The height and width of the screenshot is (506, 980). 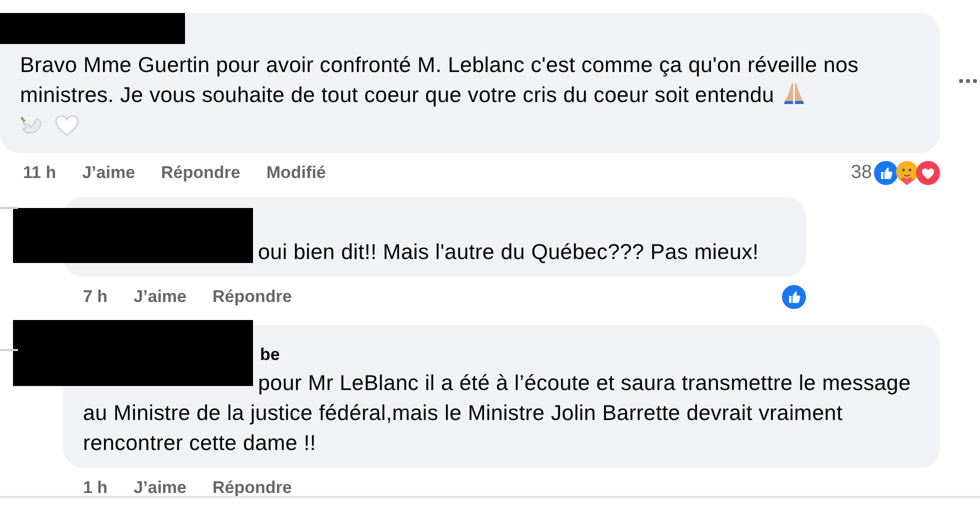 What do you see at coordinates (907, 173) in the screenshot?
I see `care-reaction-icon` at bounding box center [907, 173].